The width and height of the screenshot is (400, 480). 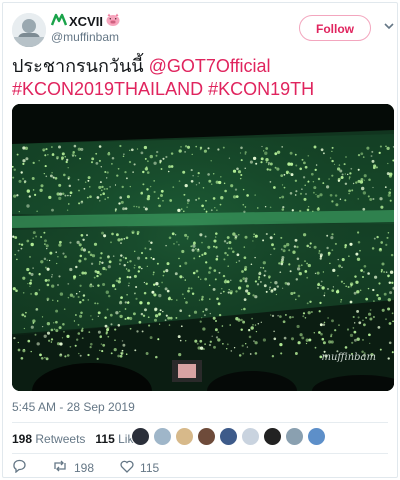 I want to click on heart-icon, so click(x=127, y=468).